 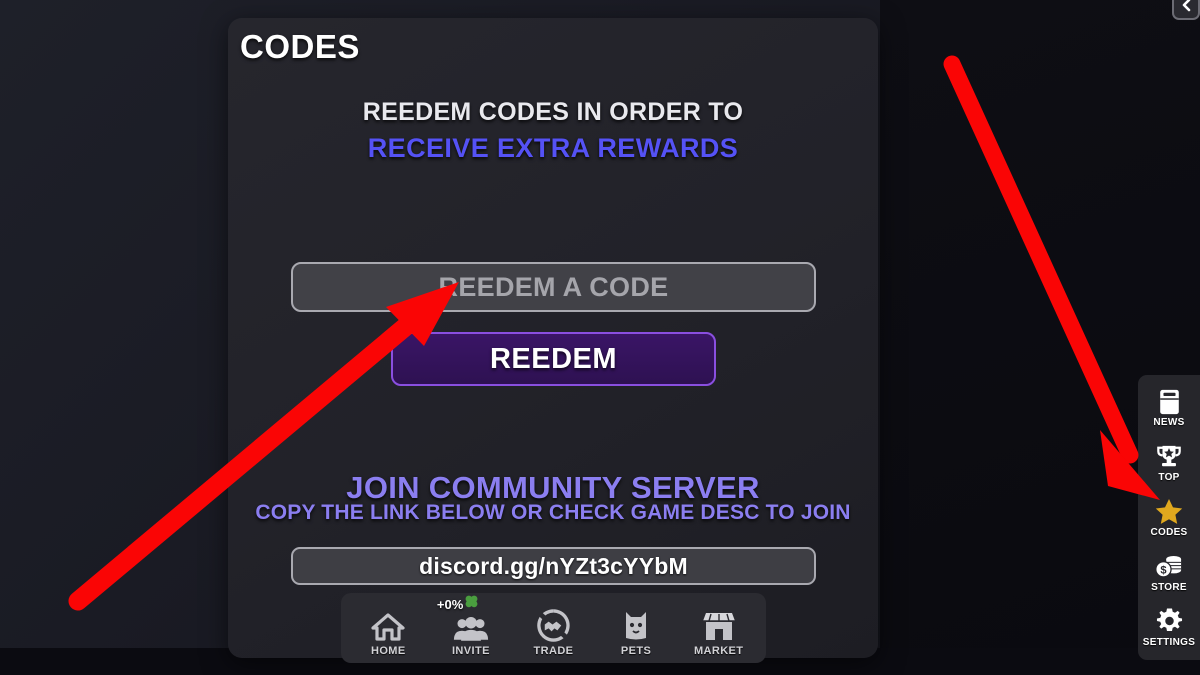 What do you see at coordinates (553, 287) in the screenshot?
I see `code-input` at bounding box center [553, 287].